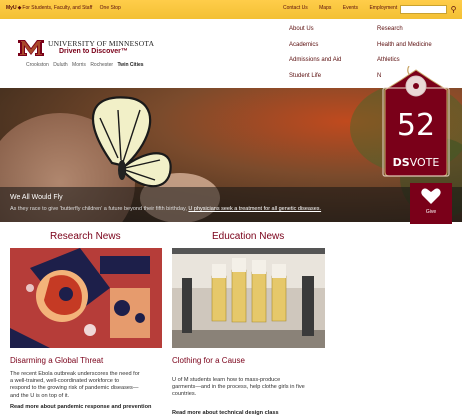 This screenshot has height=420, width=462. What do you see at coordinates (350, 8) in the screenshot?
I see `events-link: Events` at bounding box center [350, 8].